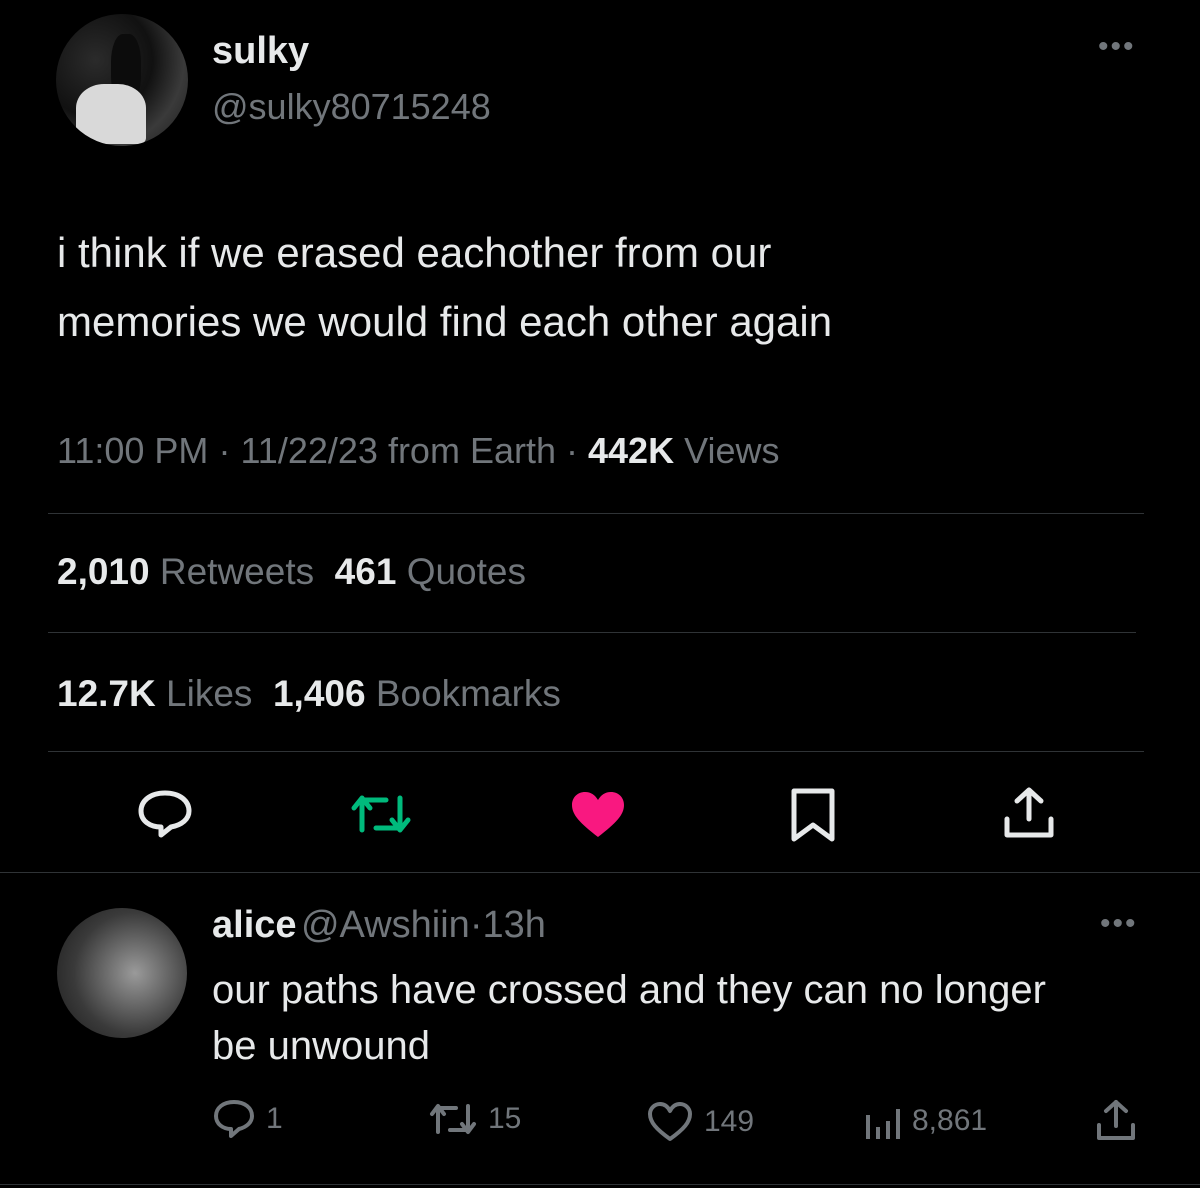 The width and height of the screenshot is (1200, 1188). Describe the element at coordinates (385, 925) in the screenshot. I see `reply-handle: @Awshiin` at that location.